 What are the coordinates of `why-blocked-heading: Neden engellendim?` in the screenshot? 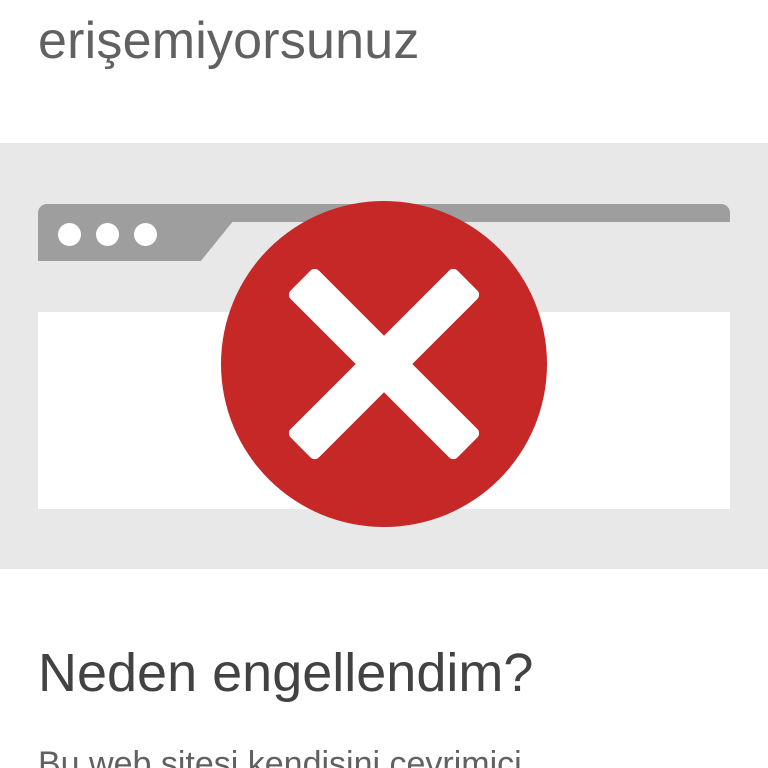 It's located at (286, 673).